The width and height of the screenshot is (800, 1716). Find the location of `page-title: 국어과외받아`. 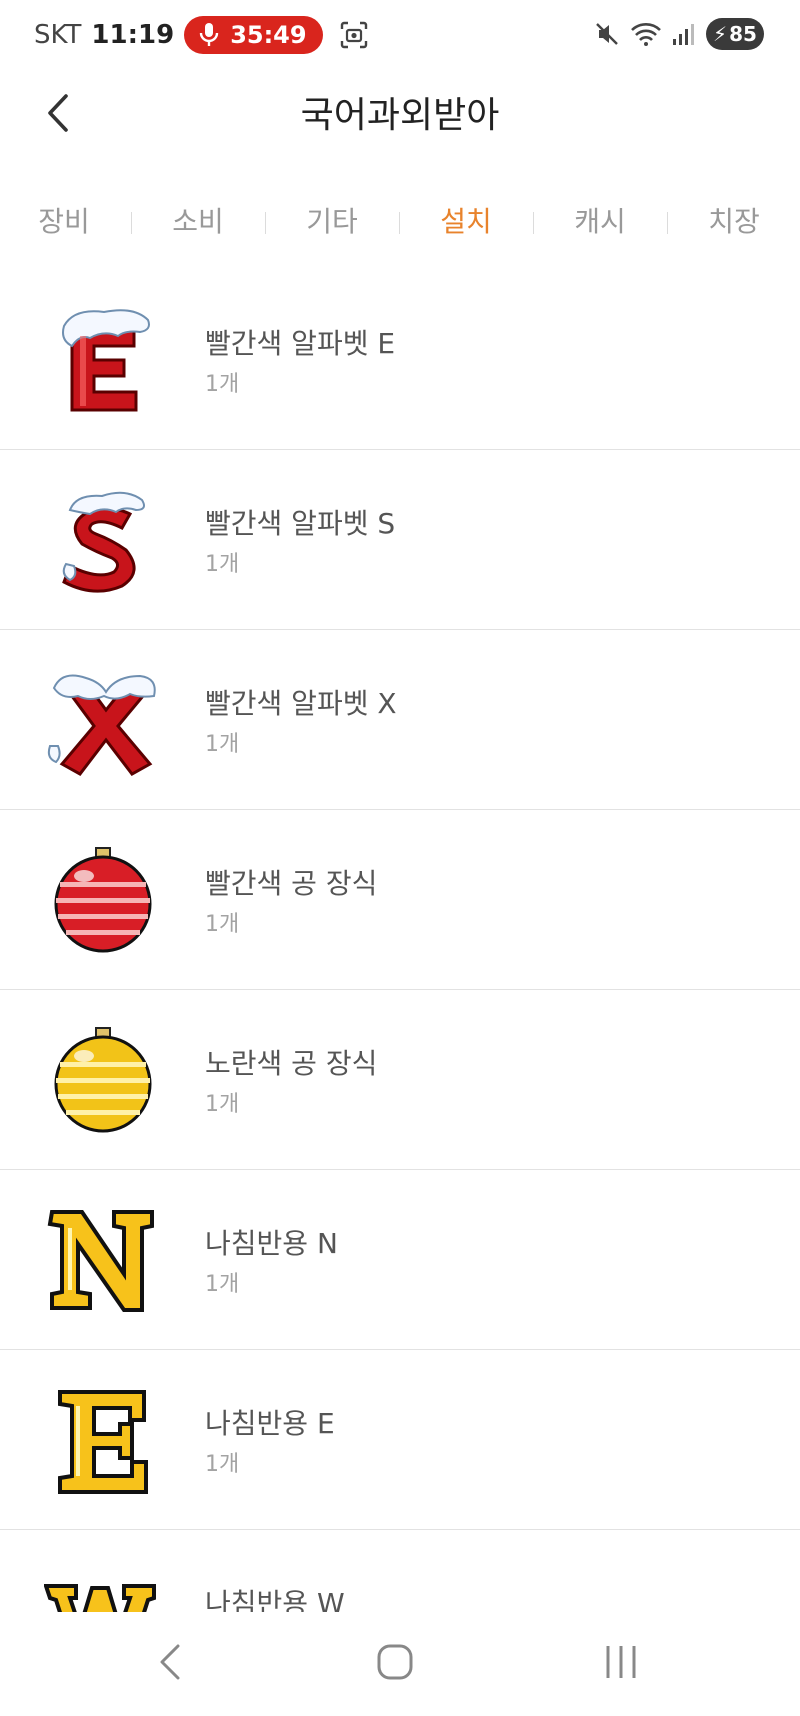

page-title: 국어과외받아 is located at coordinates (400, 115).